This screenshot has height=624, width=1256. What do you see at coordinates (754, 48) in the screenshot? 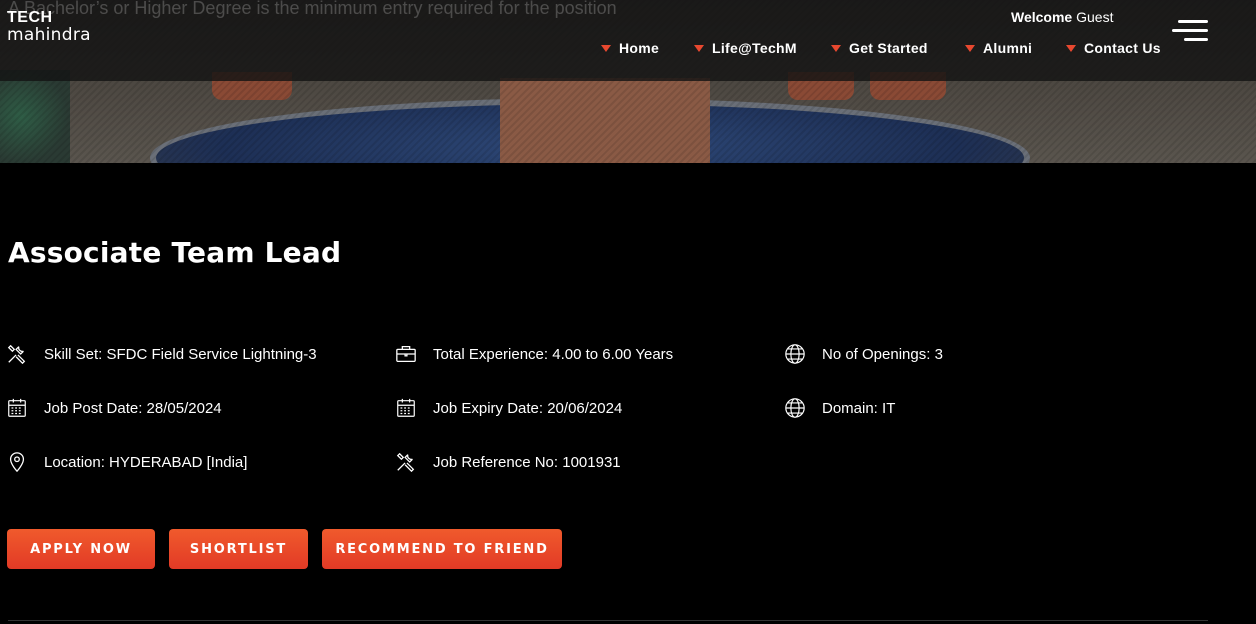
I see `nav-label: Life@TechM` at bounding box center [754, 48].